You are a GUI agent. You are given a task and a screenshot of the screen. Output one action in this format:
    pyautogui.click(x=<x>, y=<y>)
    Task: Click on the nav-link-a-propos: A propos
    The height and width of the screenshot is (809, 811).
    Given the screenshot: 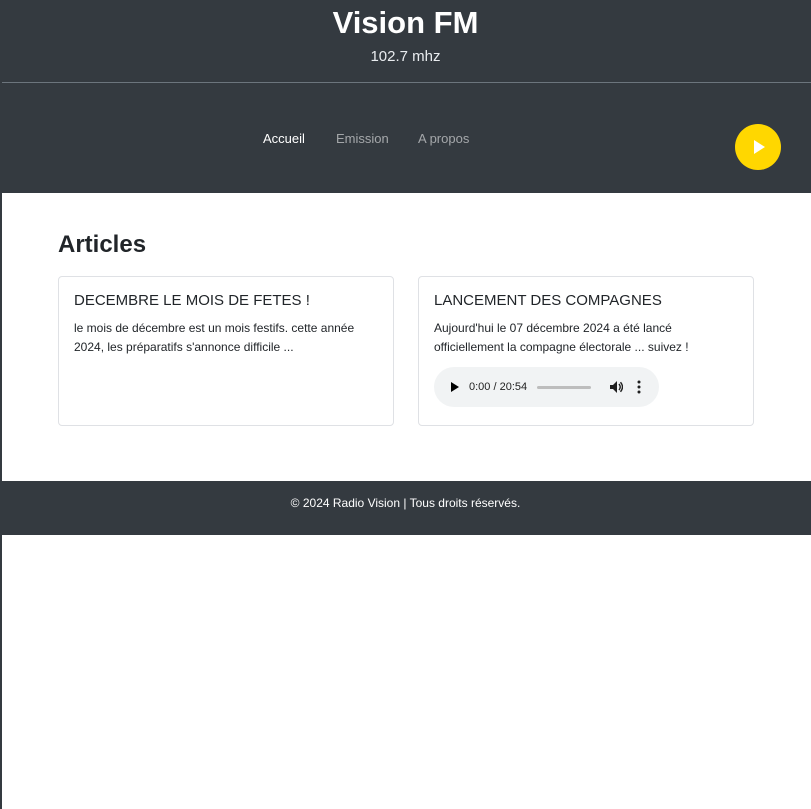 What is the action you would take?
    pyautogui.click(x=443, y=139)
    